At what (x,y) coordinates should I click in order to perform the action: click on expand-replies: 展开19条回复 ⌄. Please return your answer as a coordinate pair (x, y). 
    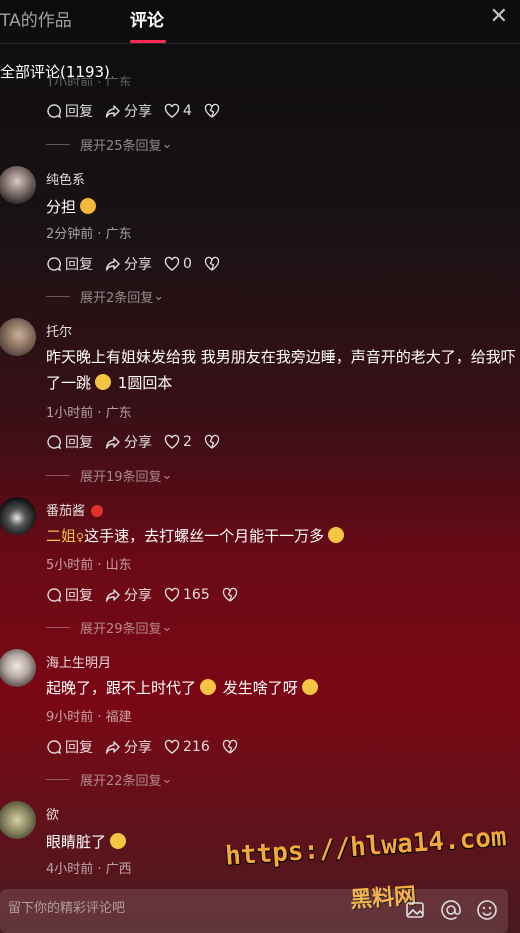
    Looking at the image, I should click on (109, 475).